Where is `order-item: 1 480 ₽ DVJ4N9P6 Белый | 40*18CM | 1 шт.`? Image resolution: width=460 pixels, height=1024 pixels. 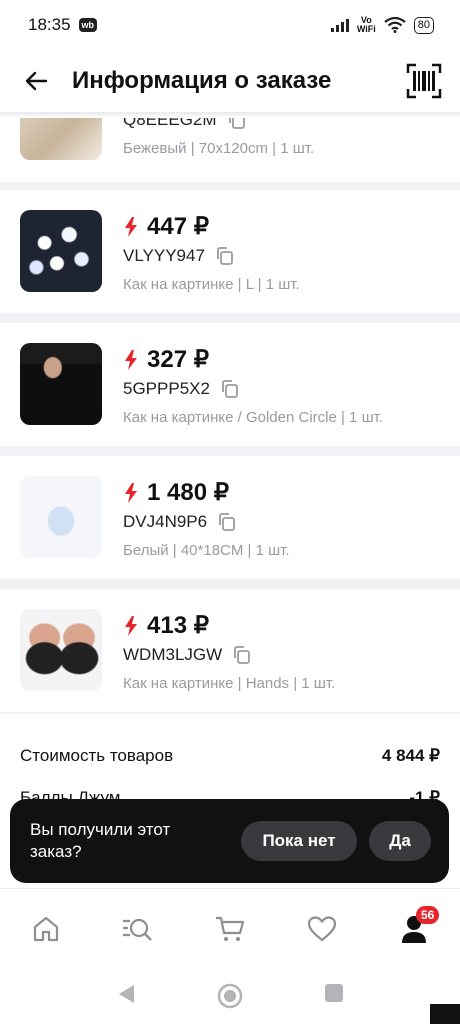 order-item: 1 480 ₽ DVJ4N9P6 Белый | 40*18CM | 1 шт. is located at coordinates (230, 517).